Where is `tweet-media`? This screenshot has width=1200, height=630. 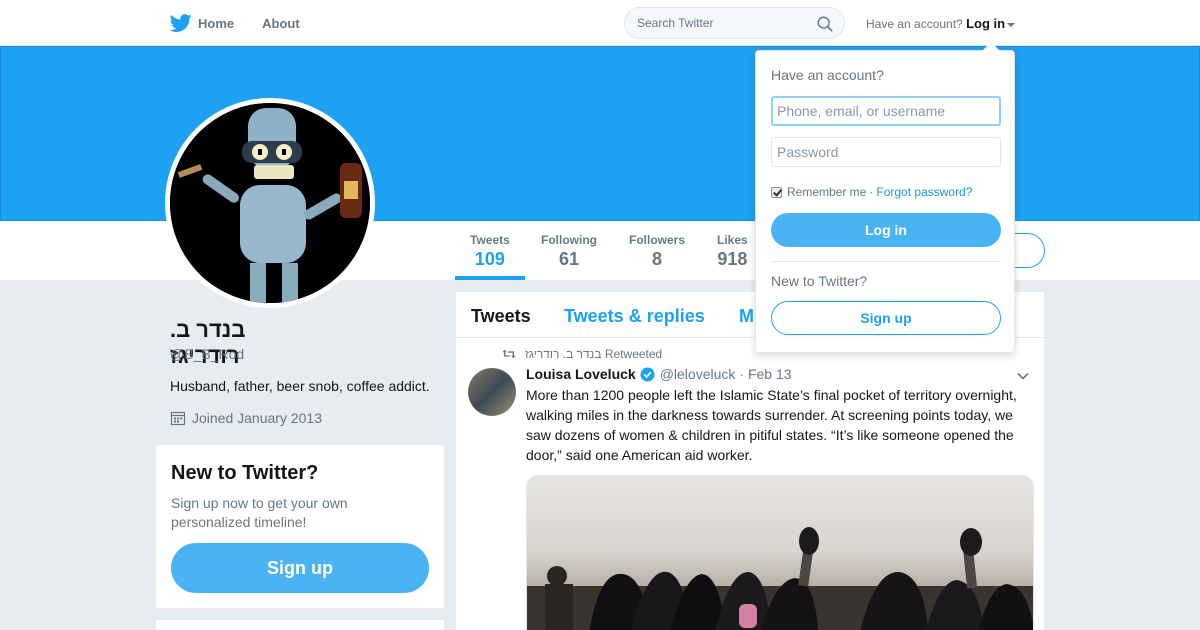
tweet-media is located at coordinates (780, 552).